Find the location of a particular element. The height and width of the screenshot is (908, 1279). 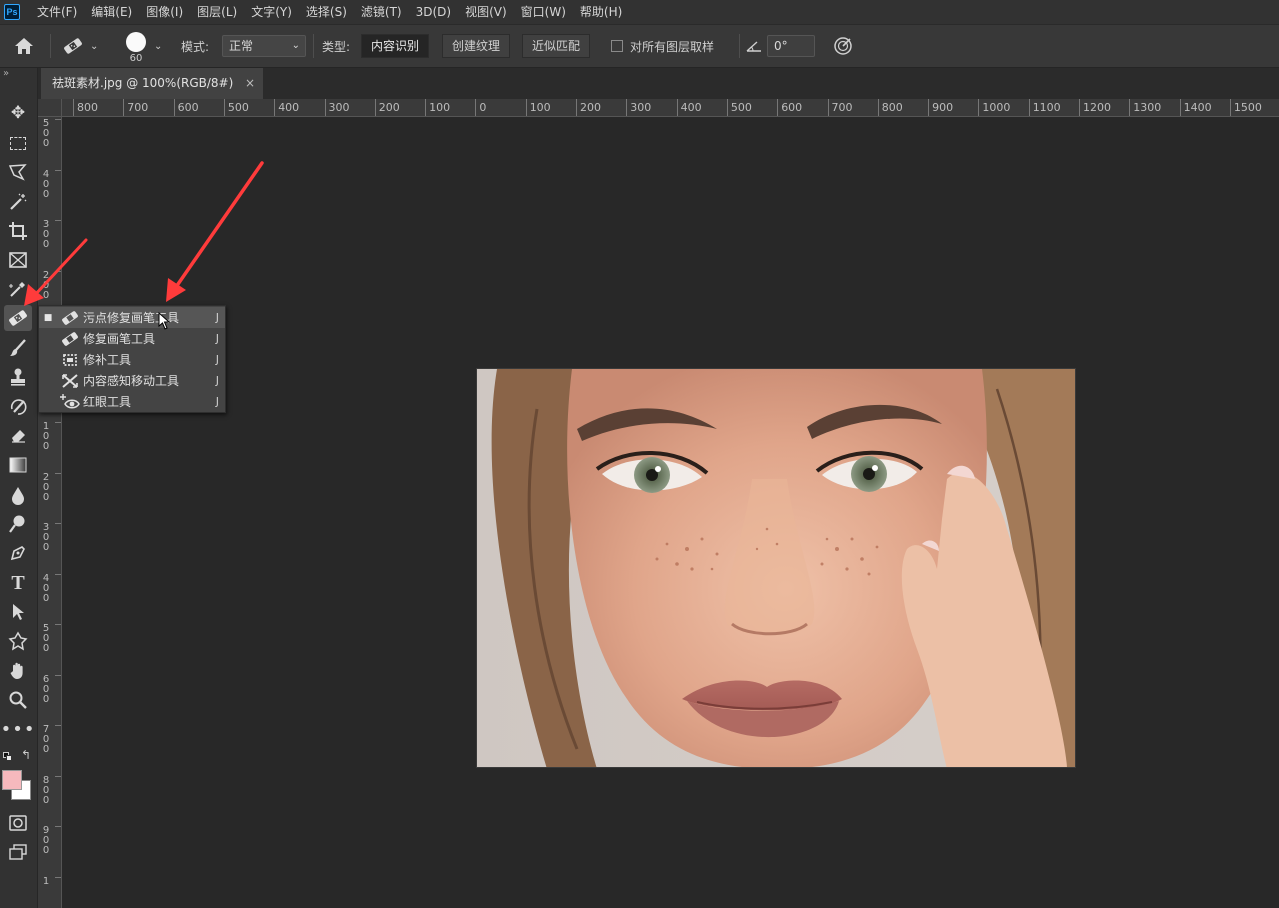

magic-wand-icon is located at coordinates (18, 201).